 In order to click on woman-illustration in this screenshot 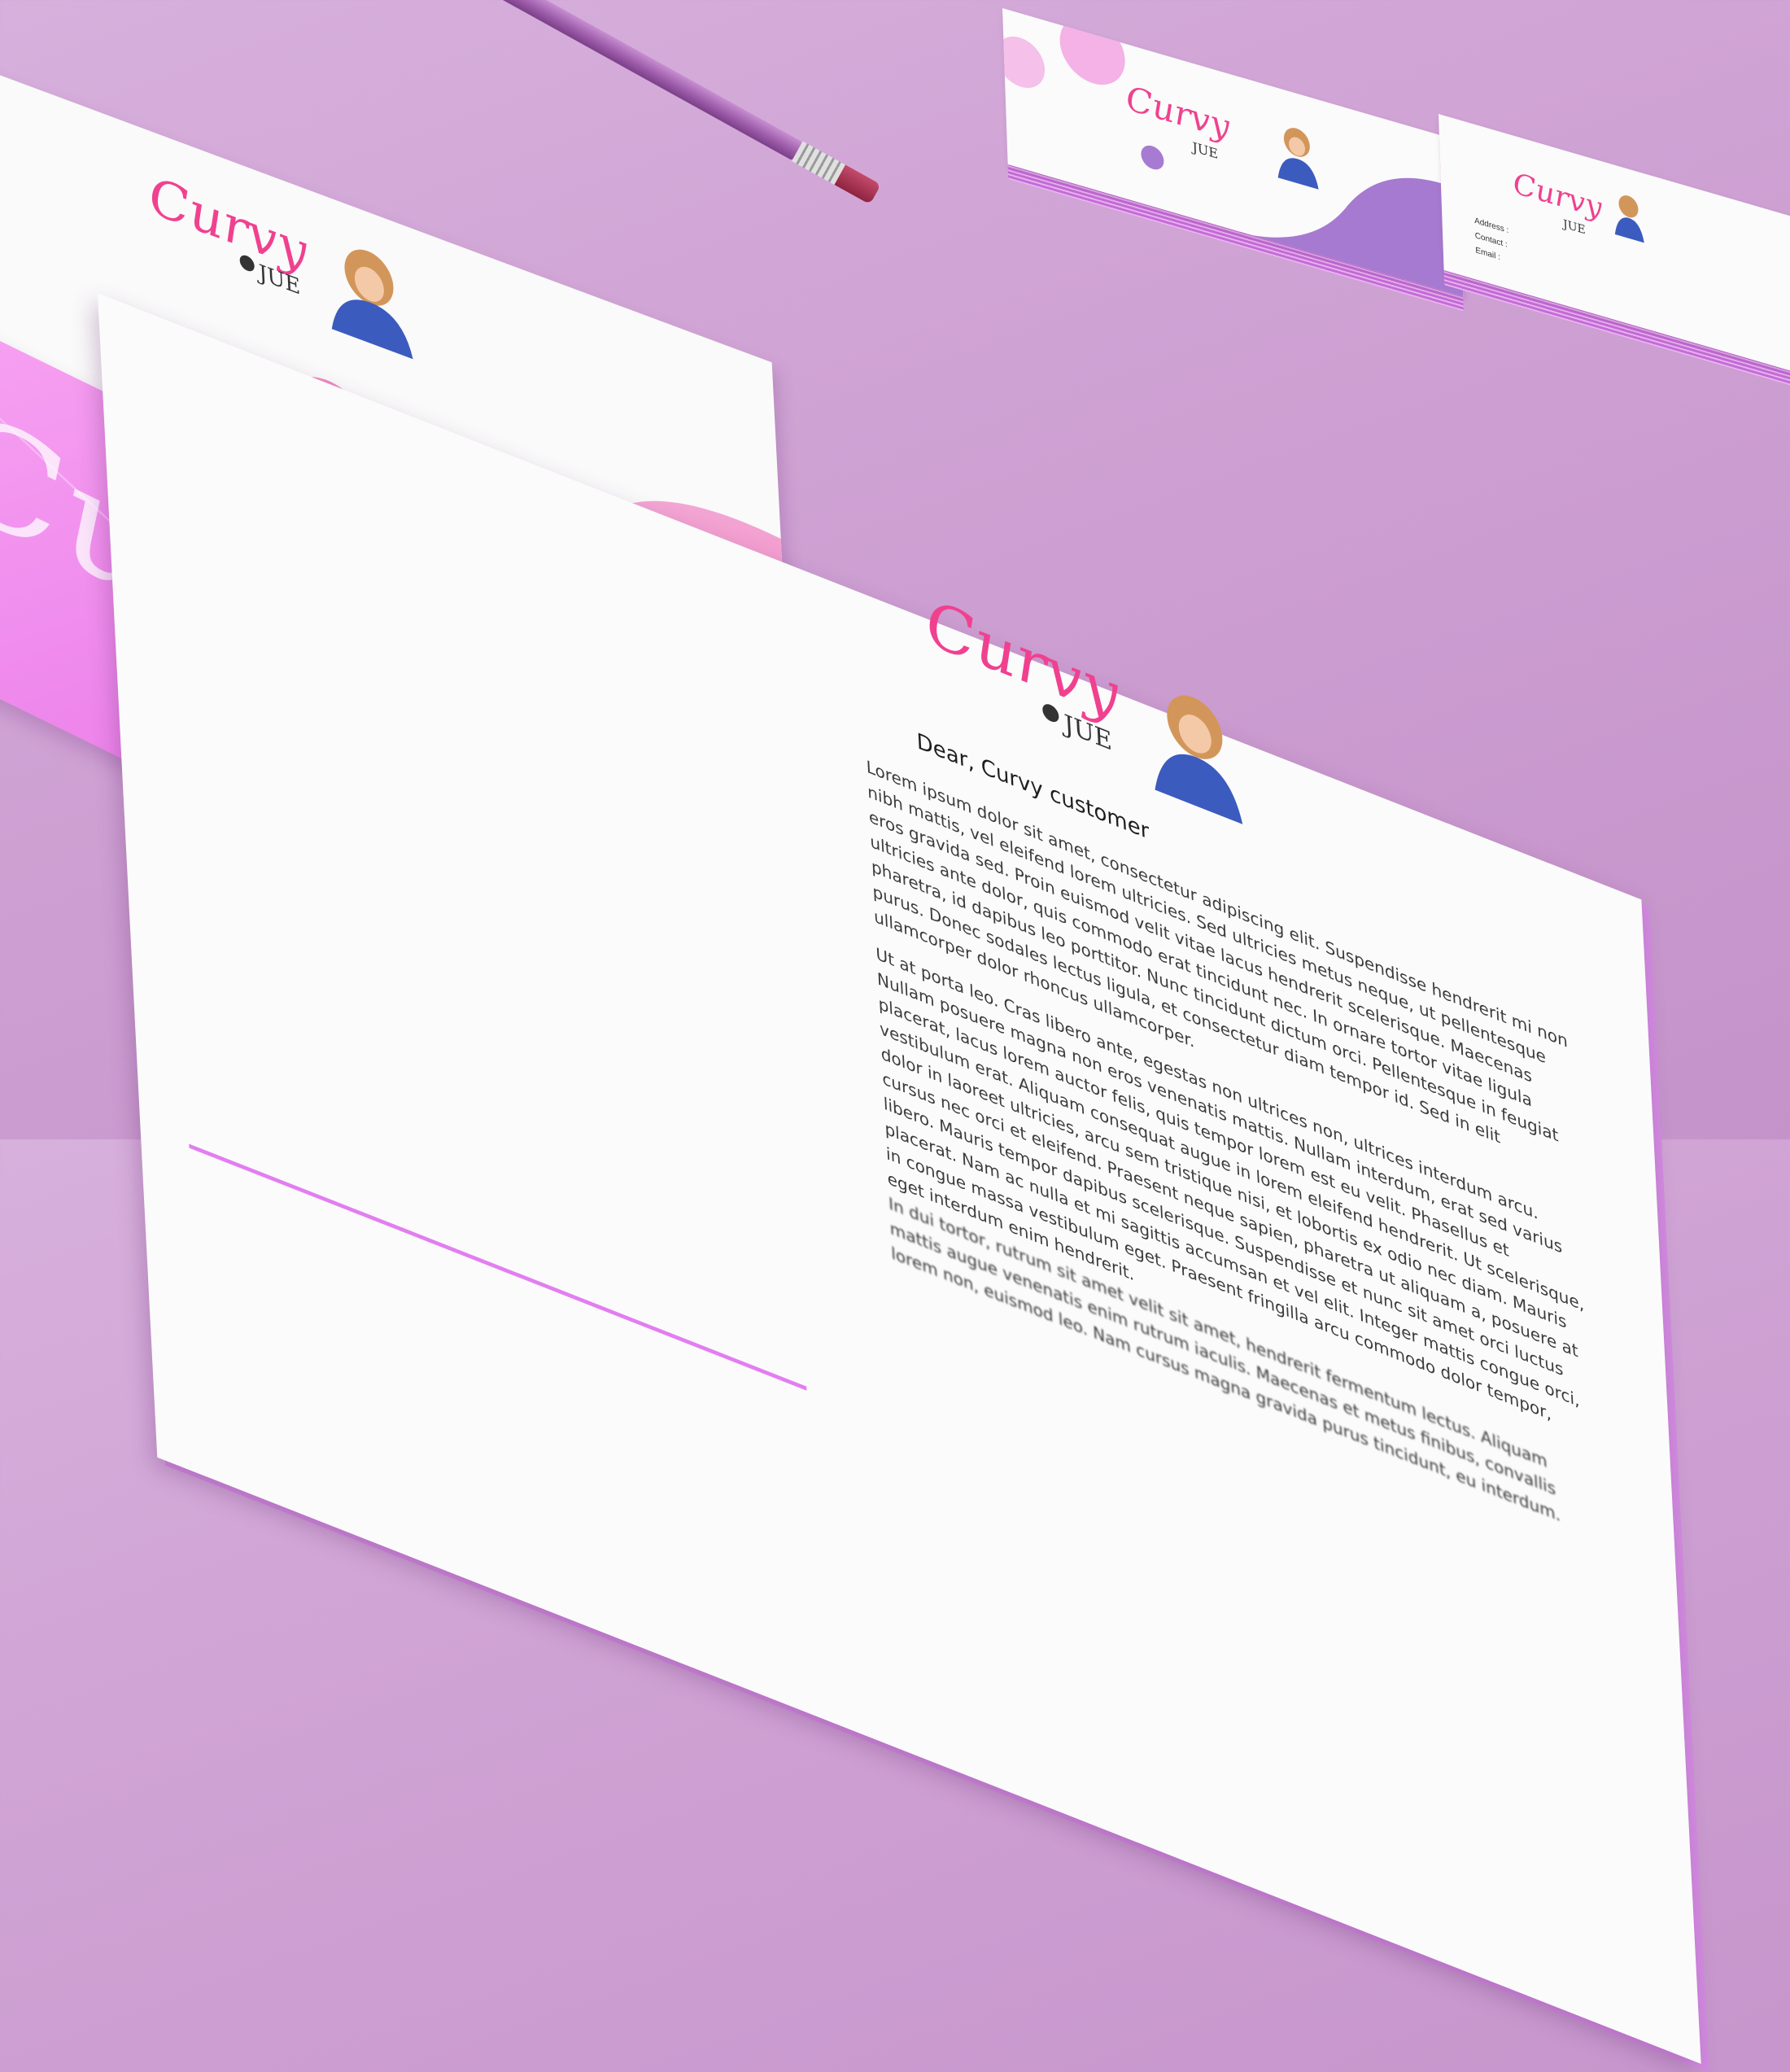, I will do `click(372, 304)`.